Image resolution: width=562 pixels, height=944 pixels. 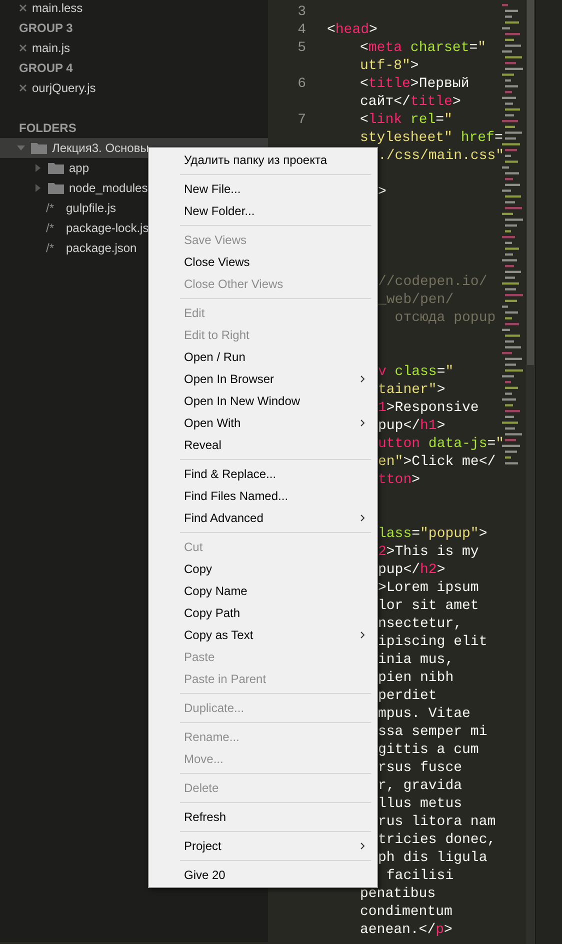 What do you see at coordinates (406, 930) in the screenshot?
I see `code-line: aenean.</p>` at bounding box center [406, 930].